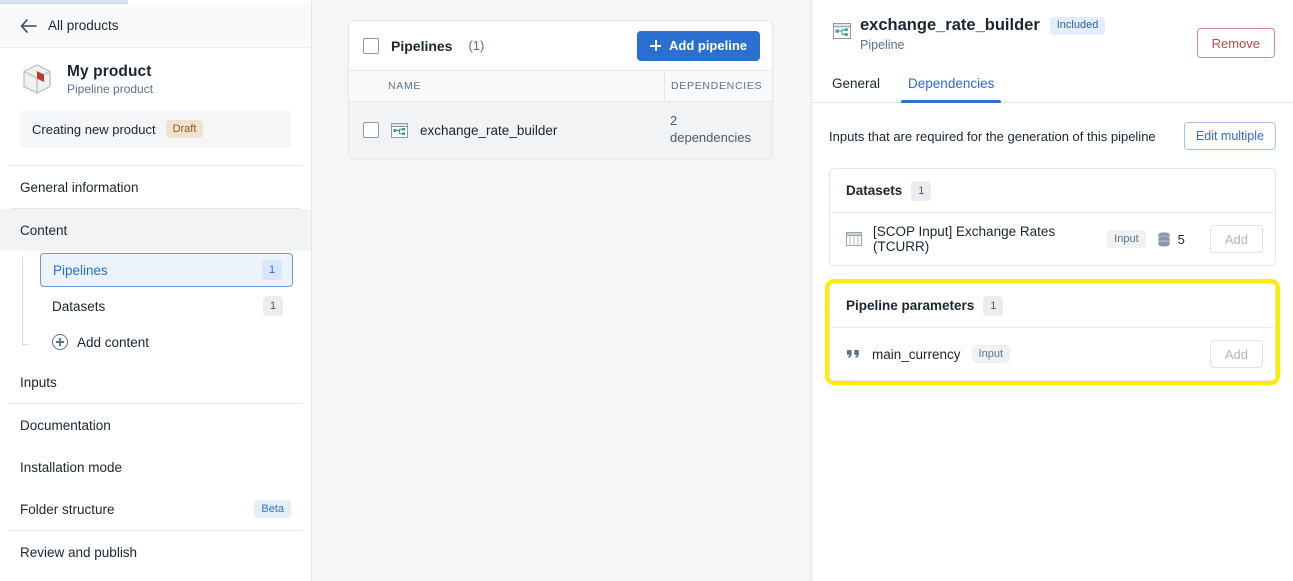  Describe the element at coordinates (950, 25) in the screenshot. I see `page-title: exchange_rate_builder` at that location.